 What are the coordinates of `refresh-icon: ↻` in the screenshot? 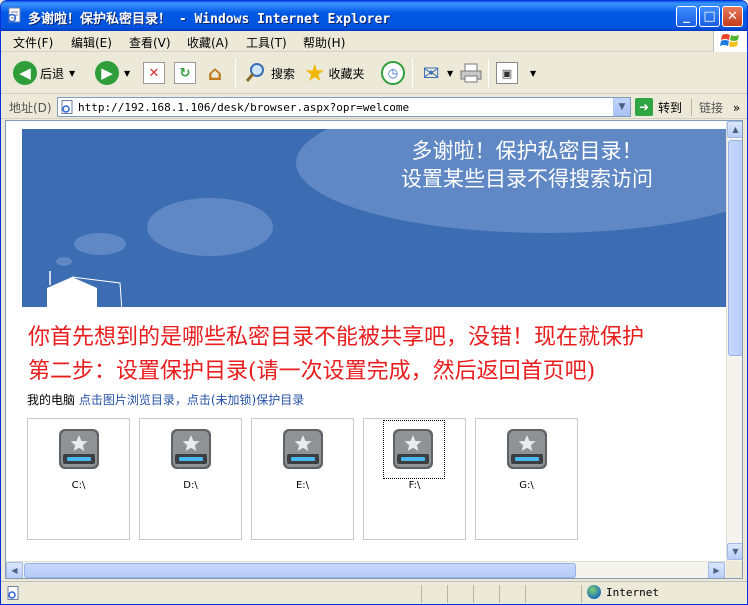 It's located at (185, 73).